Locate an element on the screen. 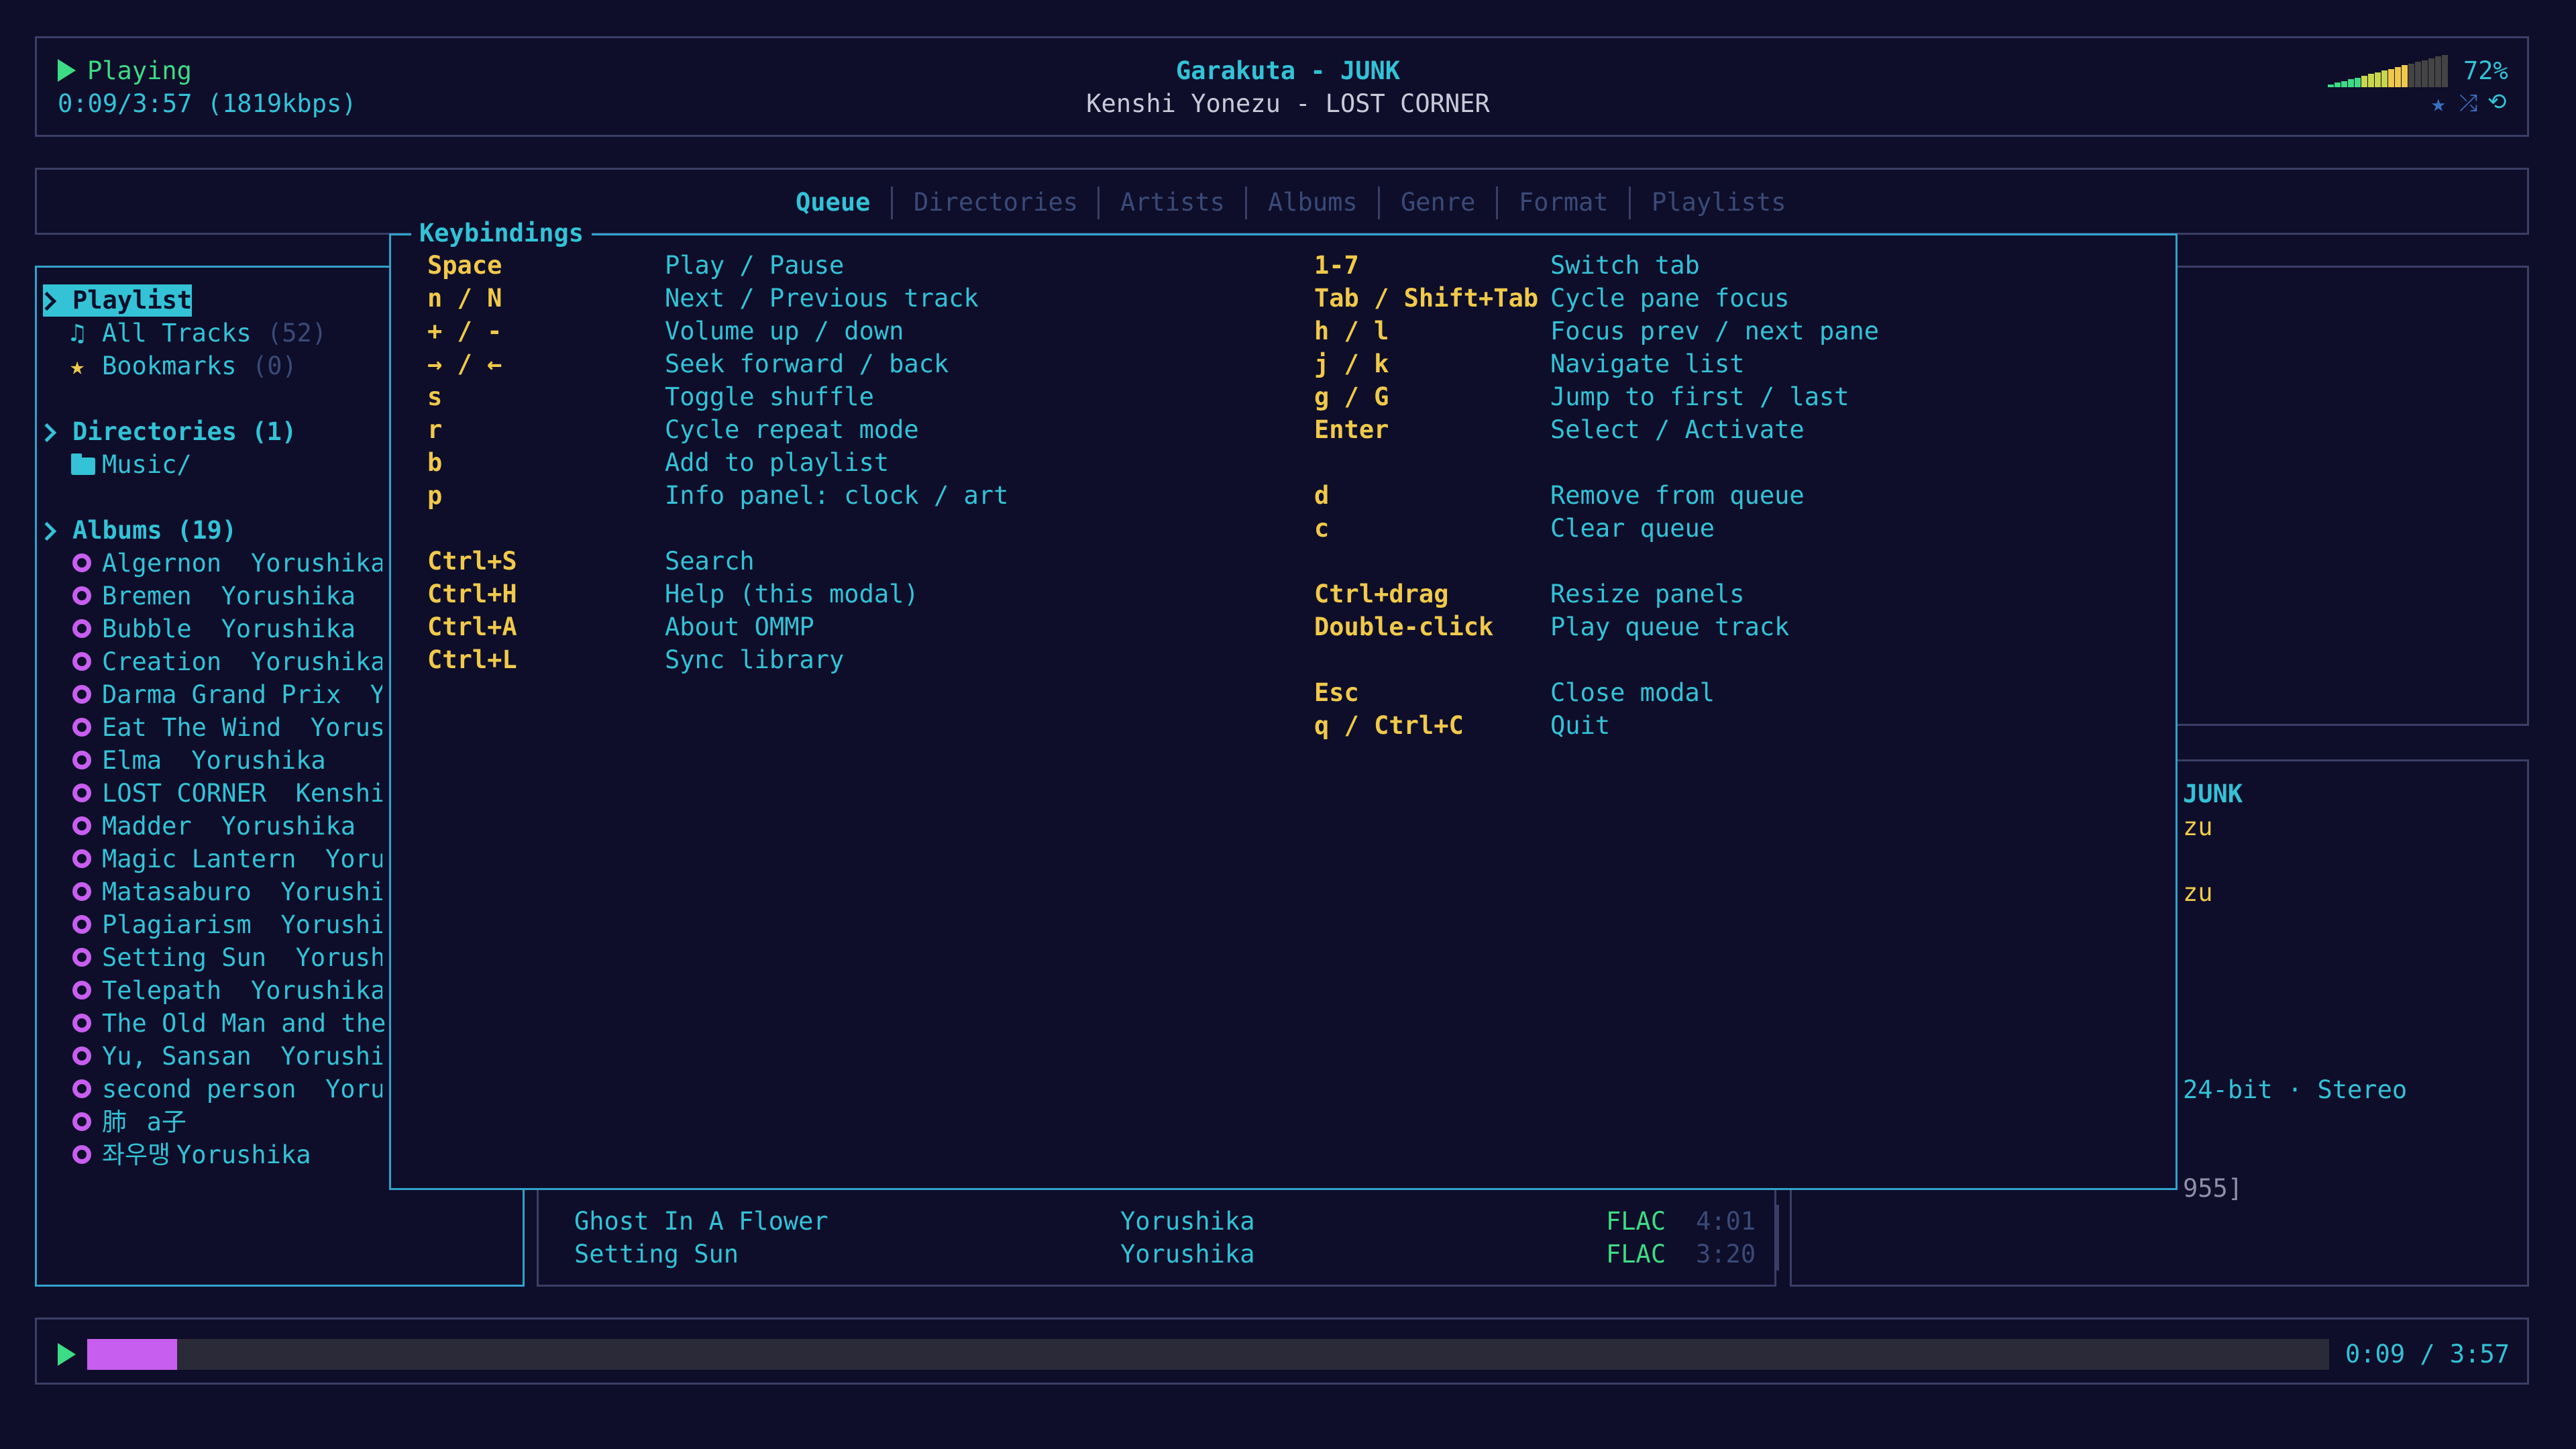 This screenshot has width=2576, height=1449. keybinding-desc: Help (this modal) is located at coordinates (792, 594).